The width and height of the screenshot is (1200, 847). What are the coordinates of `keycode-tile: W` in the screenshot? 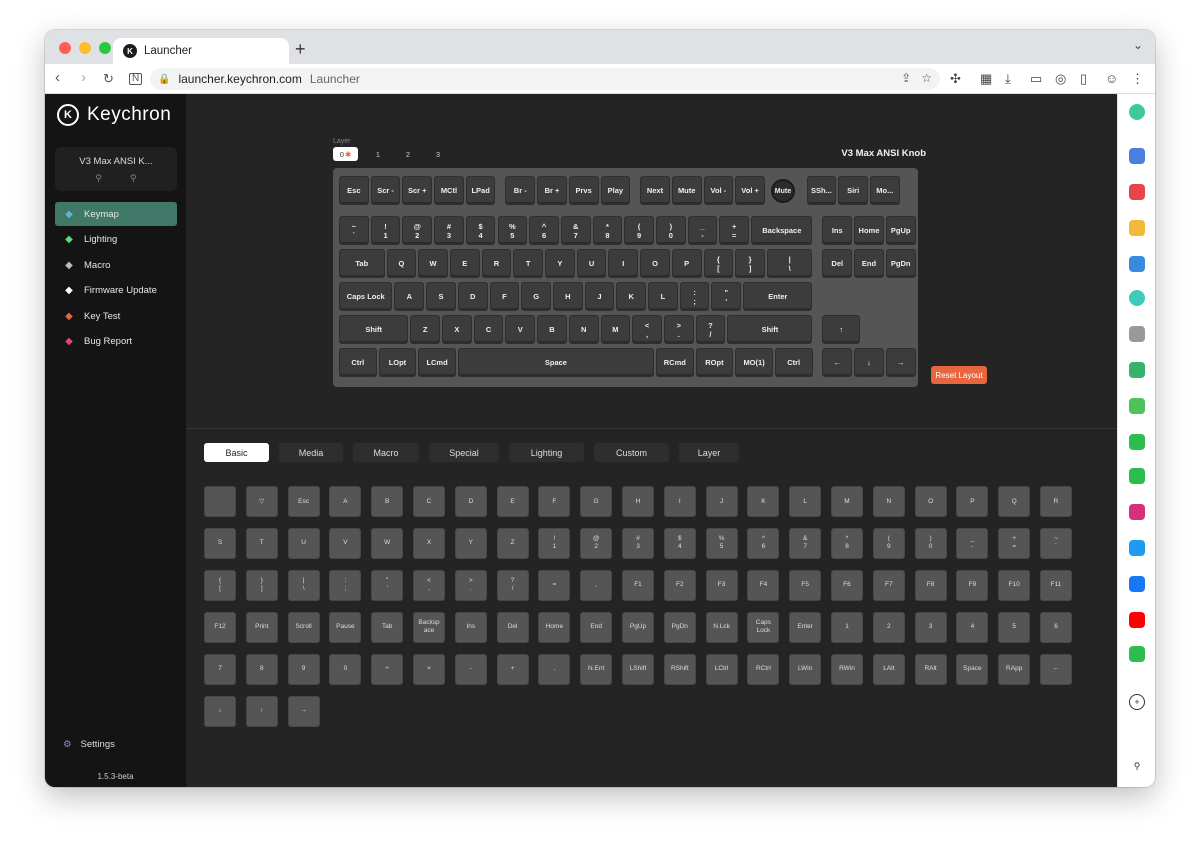 It's located at (387, 543).